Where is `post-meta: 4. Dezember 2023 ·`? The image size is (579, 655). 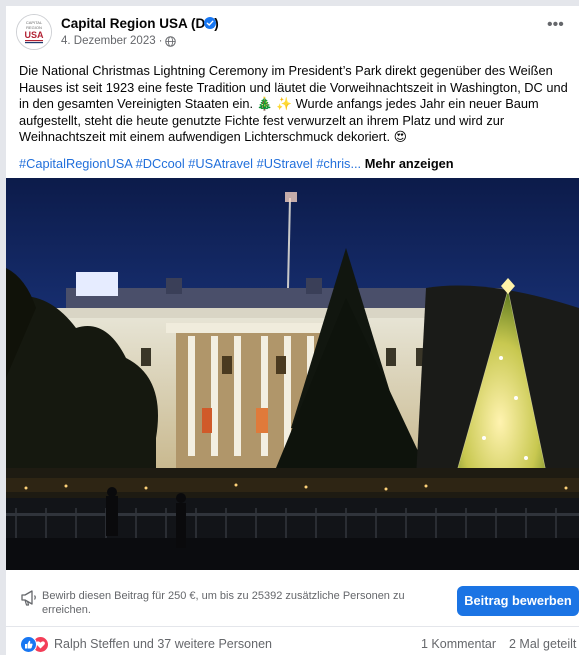
post-meta: 4. Dezember 2023 · is located at coordinates (119, 41).